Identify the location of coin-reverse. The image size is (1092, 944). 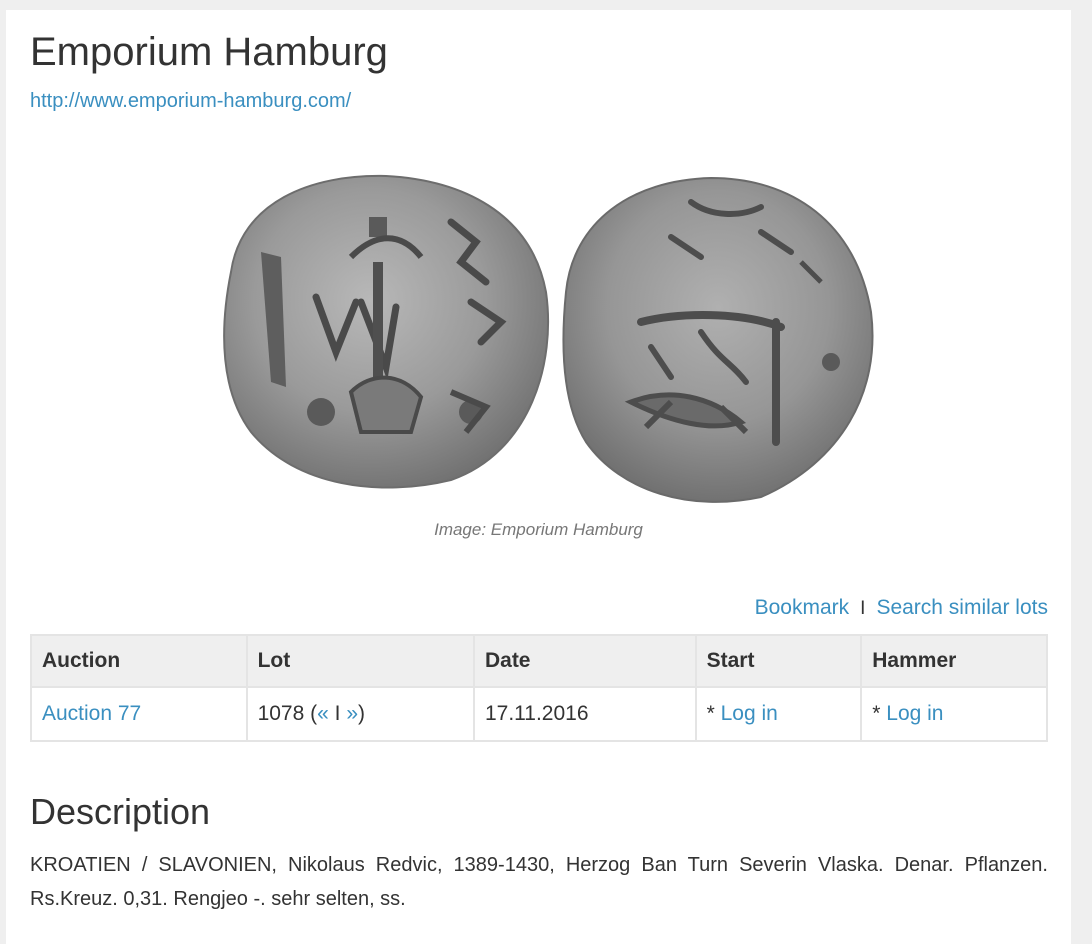
(718, 339).